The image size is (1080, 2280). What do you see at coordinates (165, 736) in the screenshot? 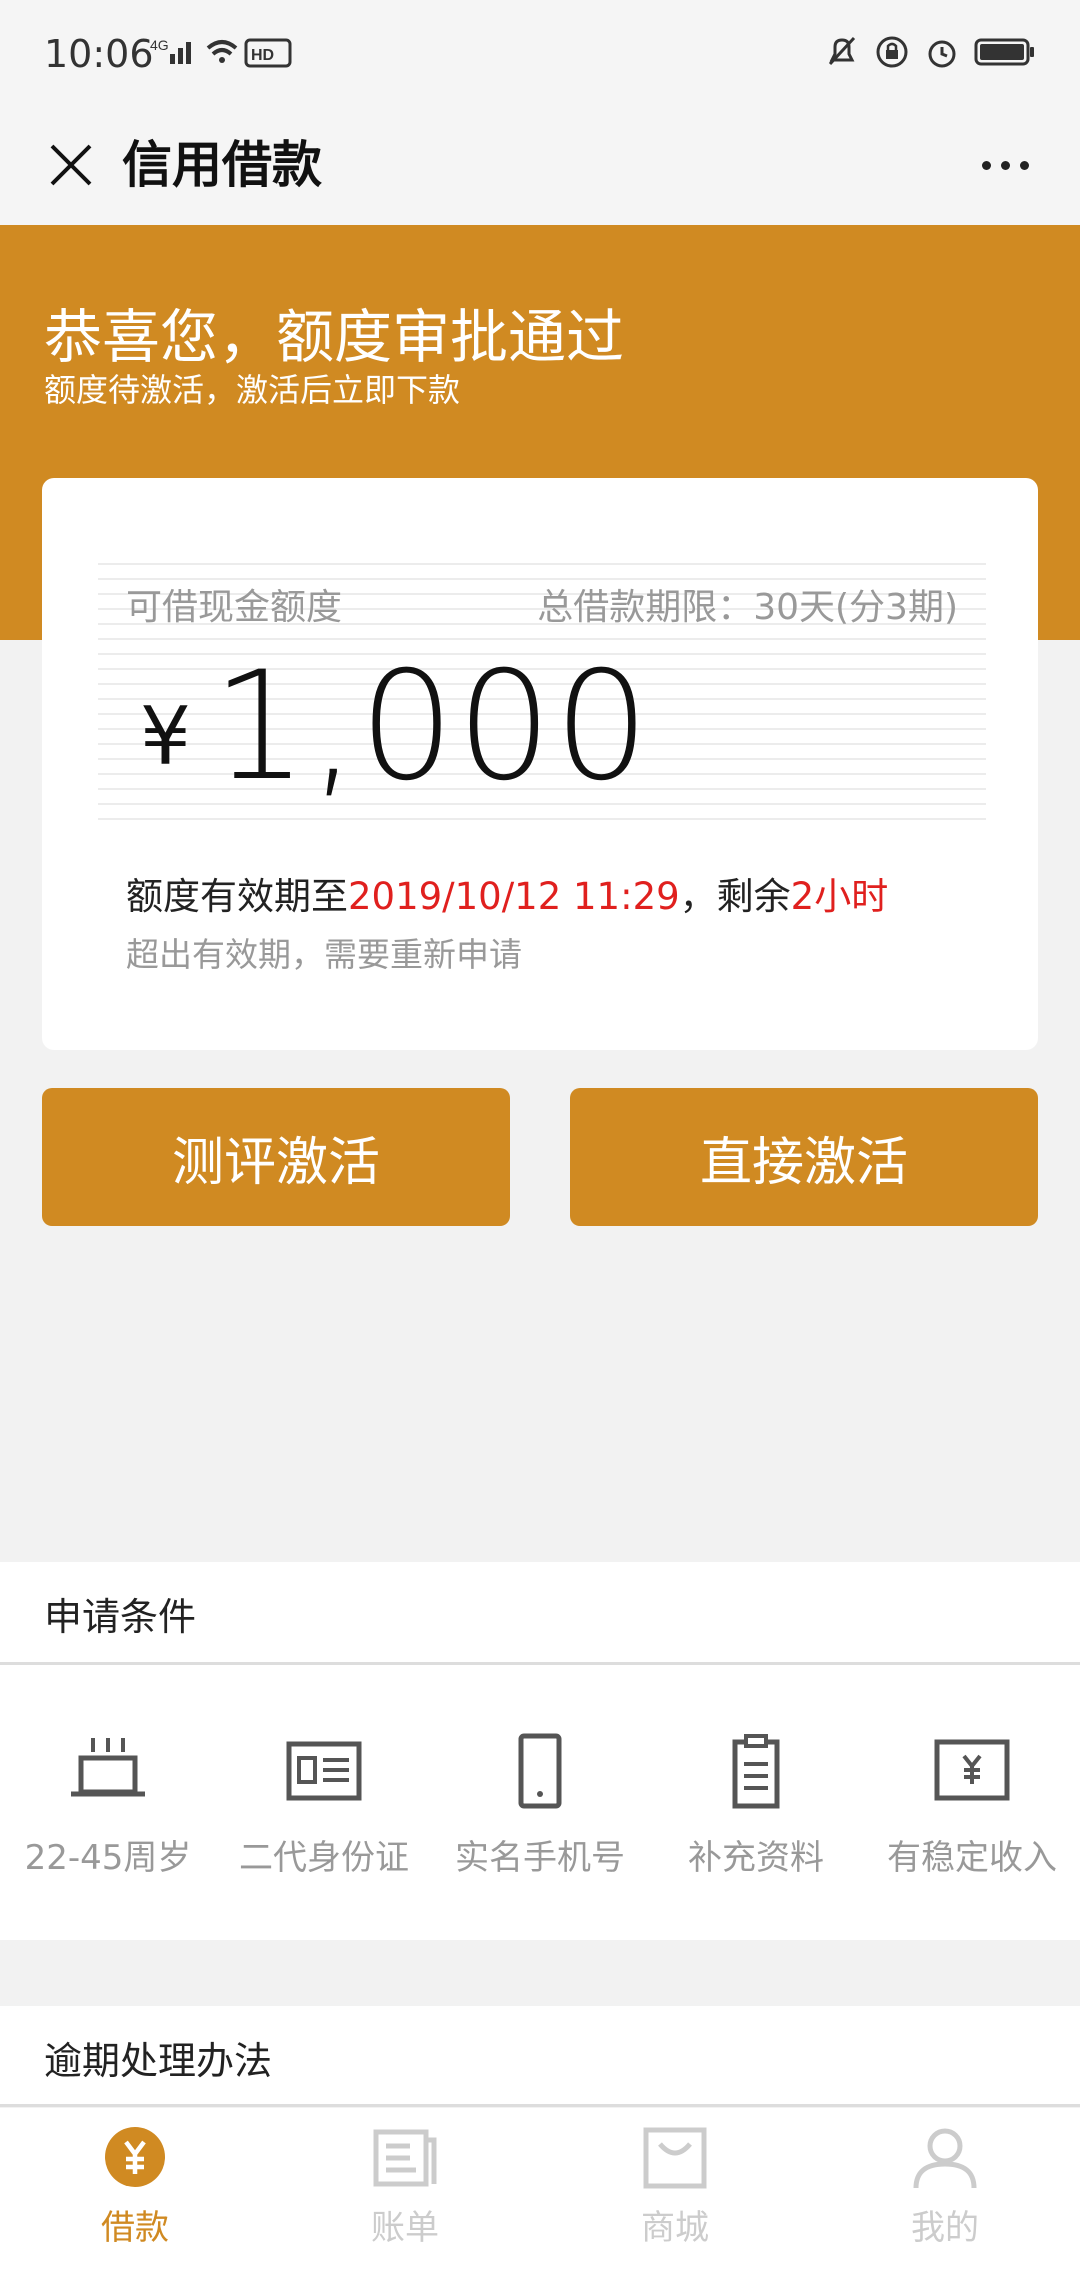
I see `currency-symbol: ¥` at bounding box center [165, 736].